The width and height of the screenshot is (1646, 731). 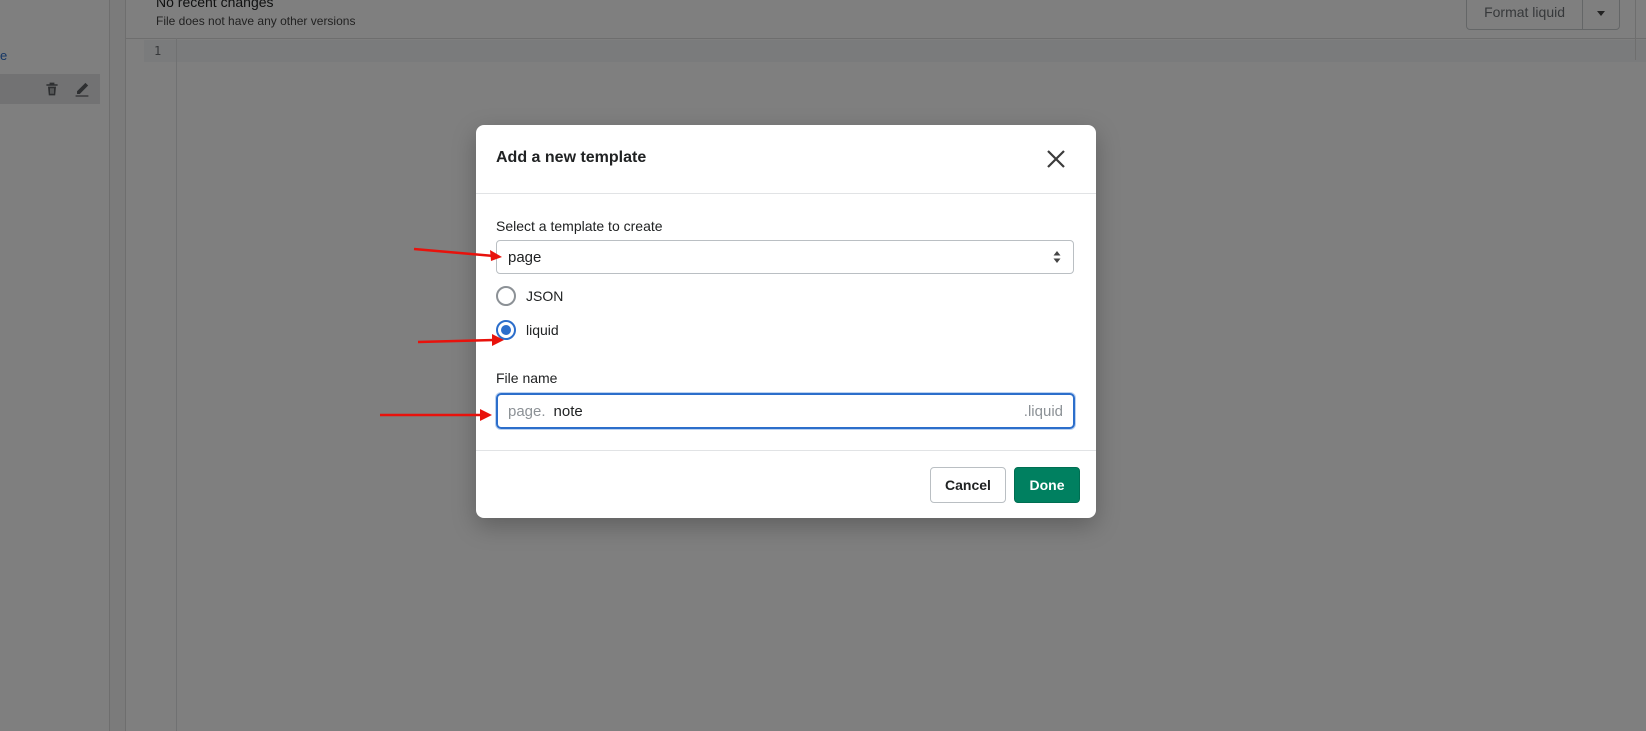 I want to click on annotation-arrow-filename, so click(x=436, y=415).